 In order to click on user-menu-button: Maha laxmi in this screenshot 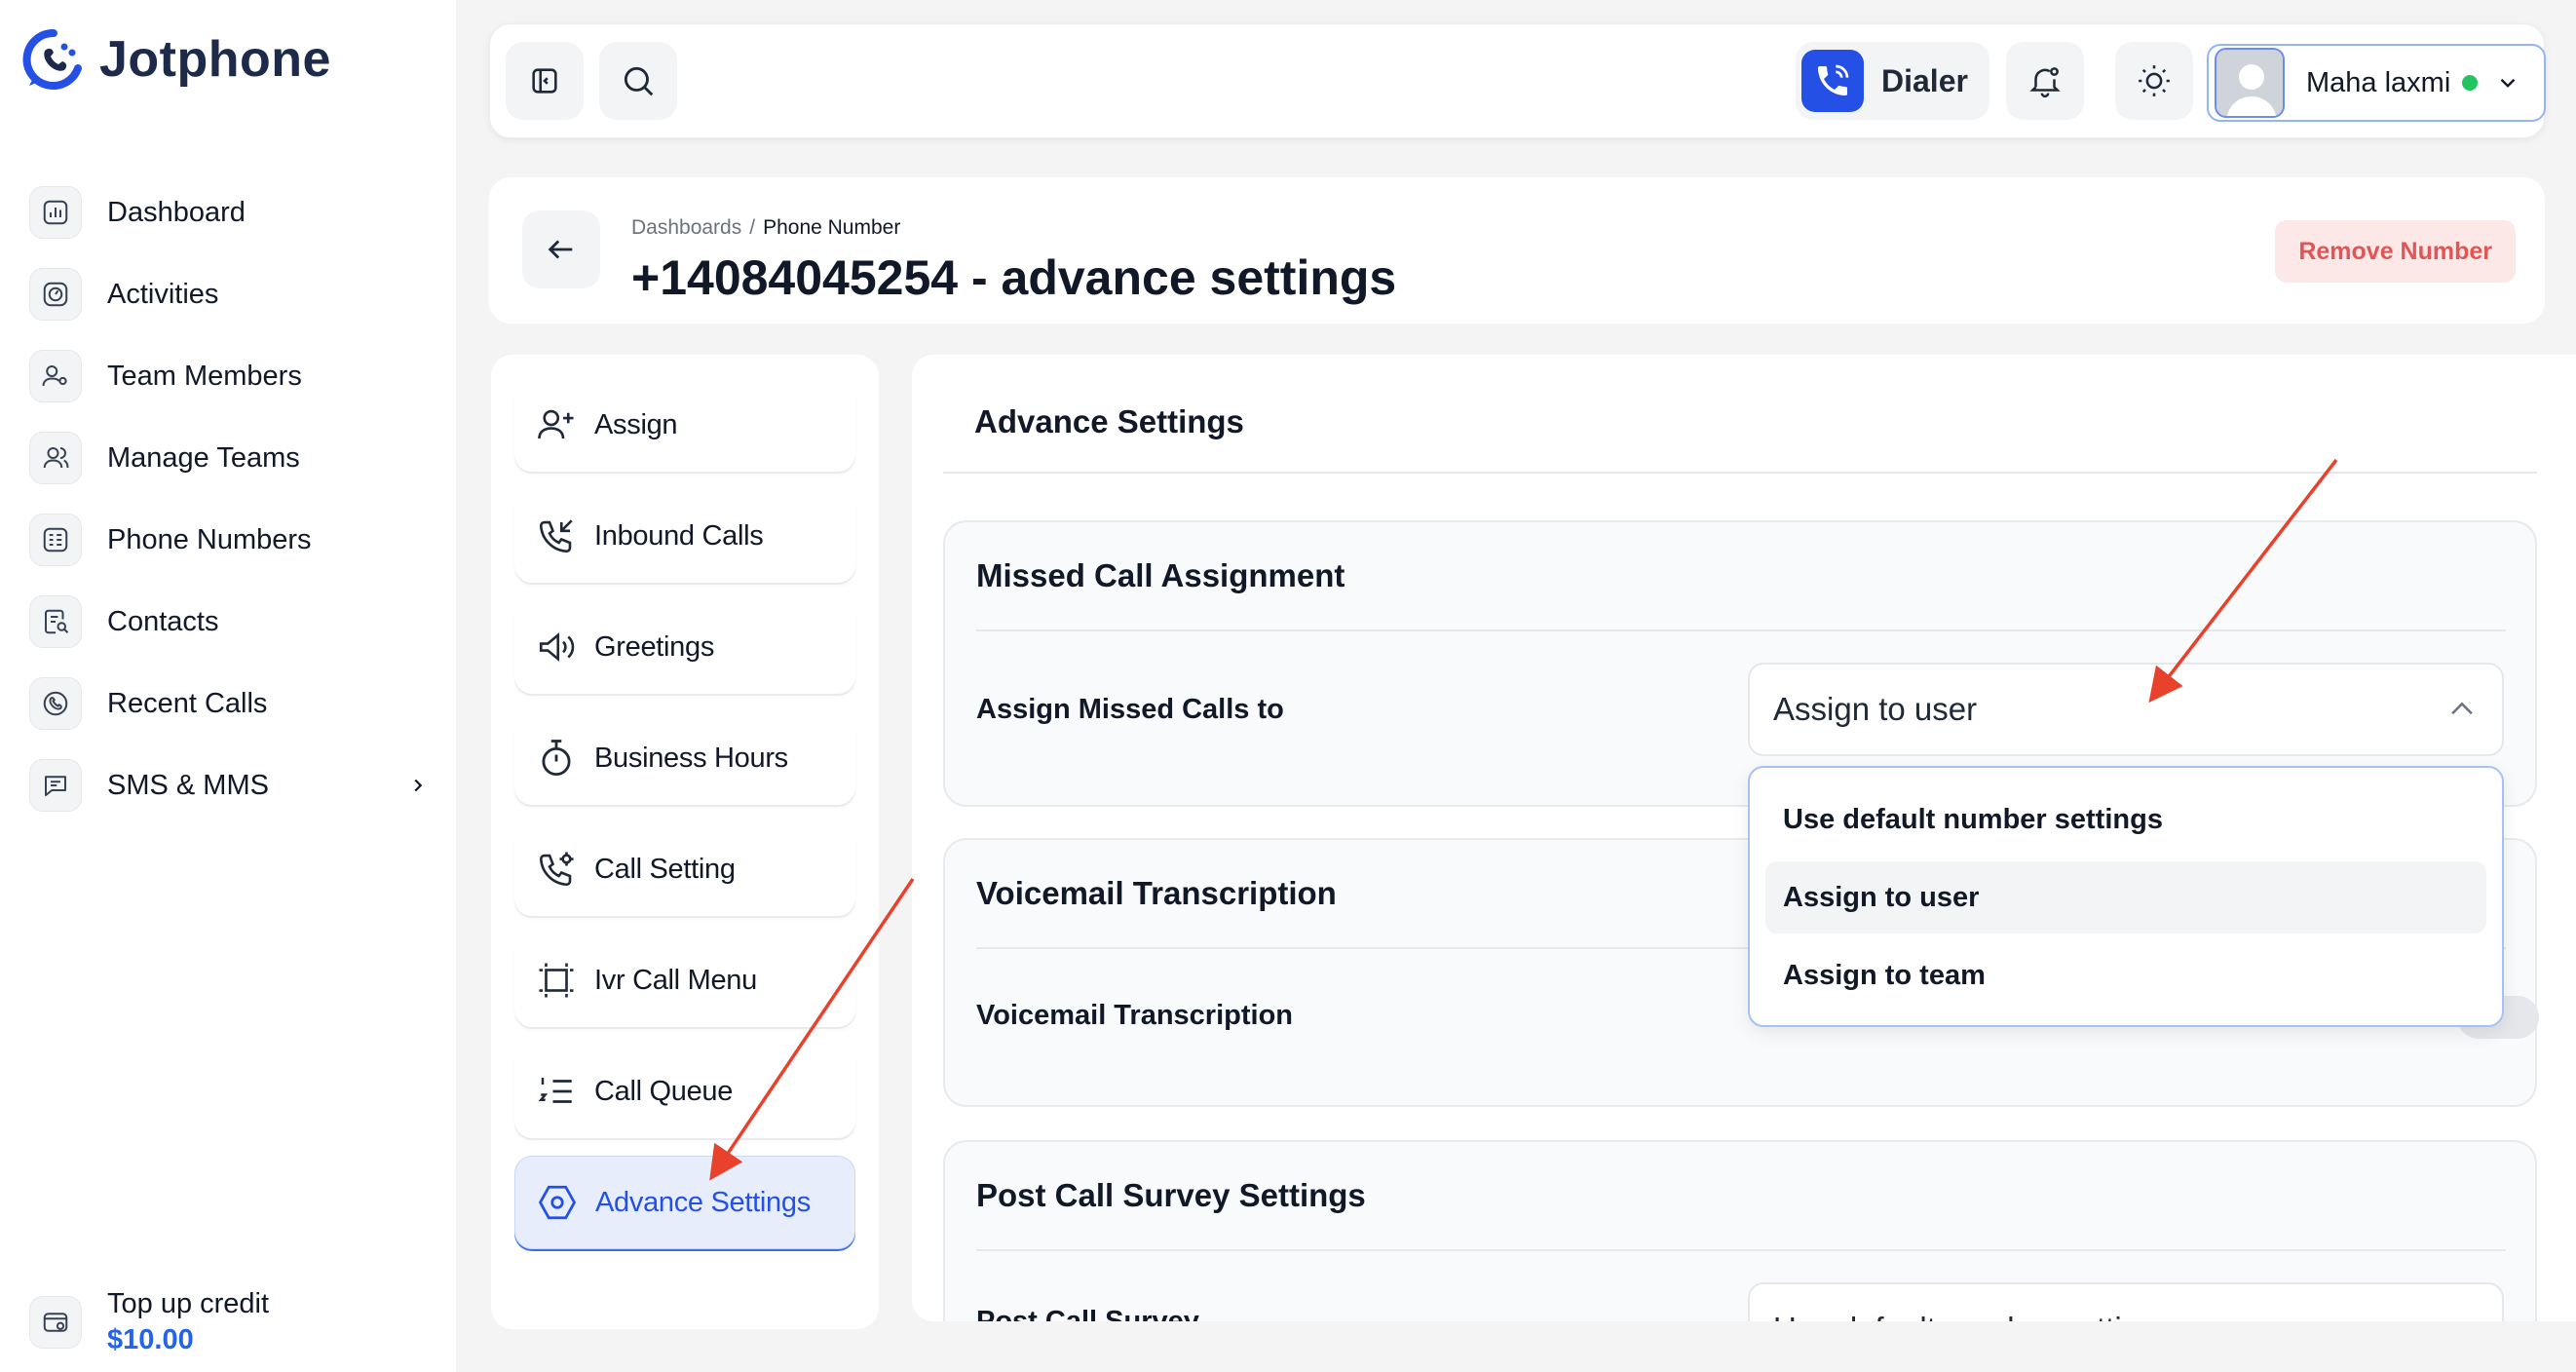, I will do `click(2376, 83)`.